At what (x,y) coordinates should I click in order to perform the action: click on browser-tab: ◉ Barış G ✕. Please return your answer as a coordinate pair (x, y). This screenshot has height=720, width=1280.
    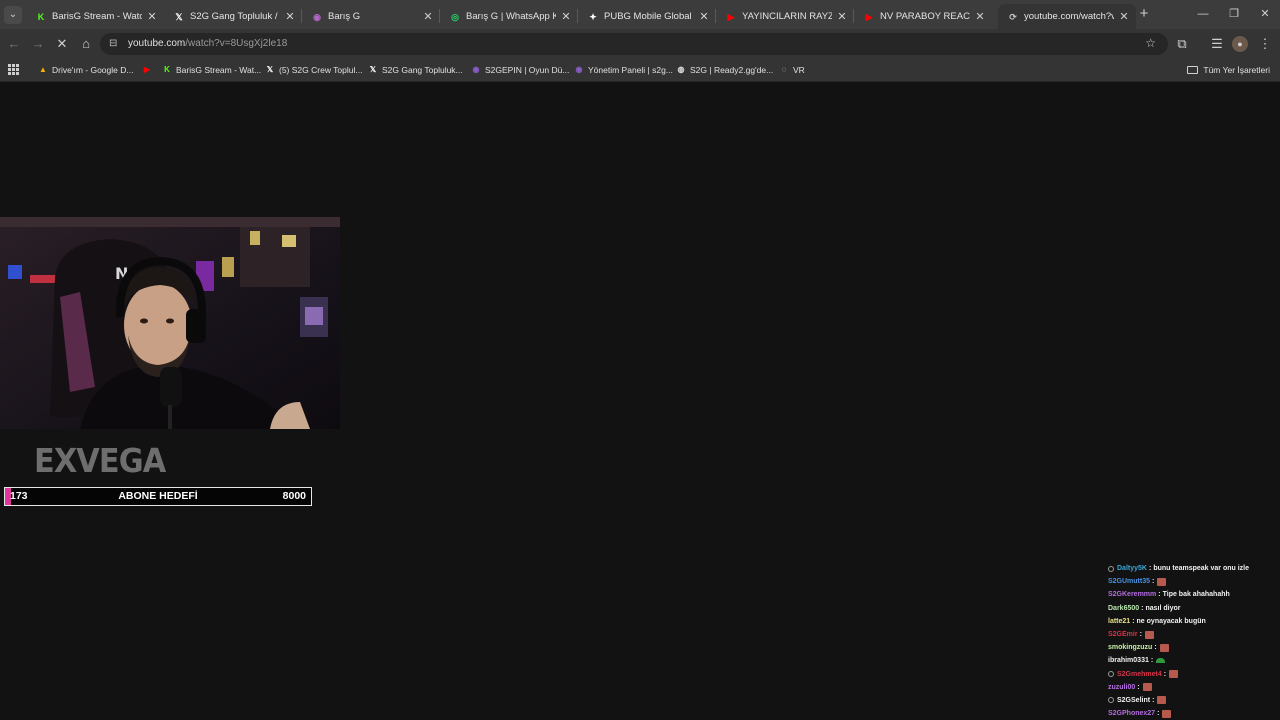
    Looking at the image, I should click on (371, 16).